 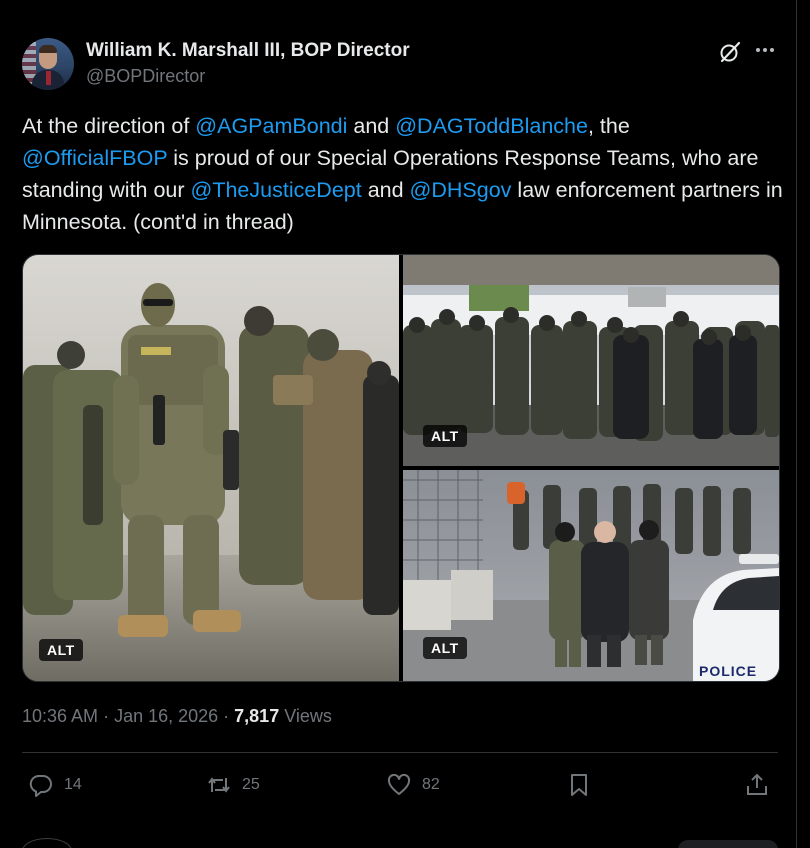 I want to click on tweet-text-segment: At the direction of, so click(x=109, y=126).